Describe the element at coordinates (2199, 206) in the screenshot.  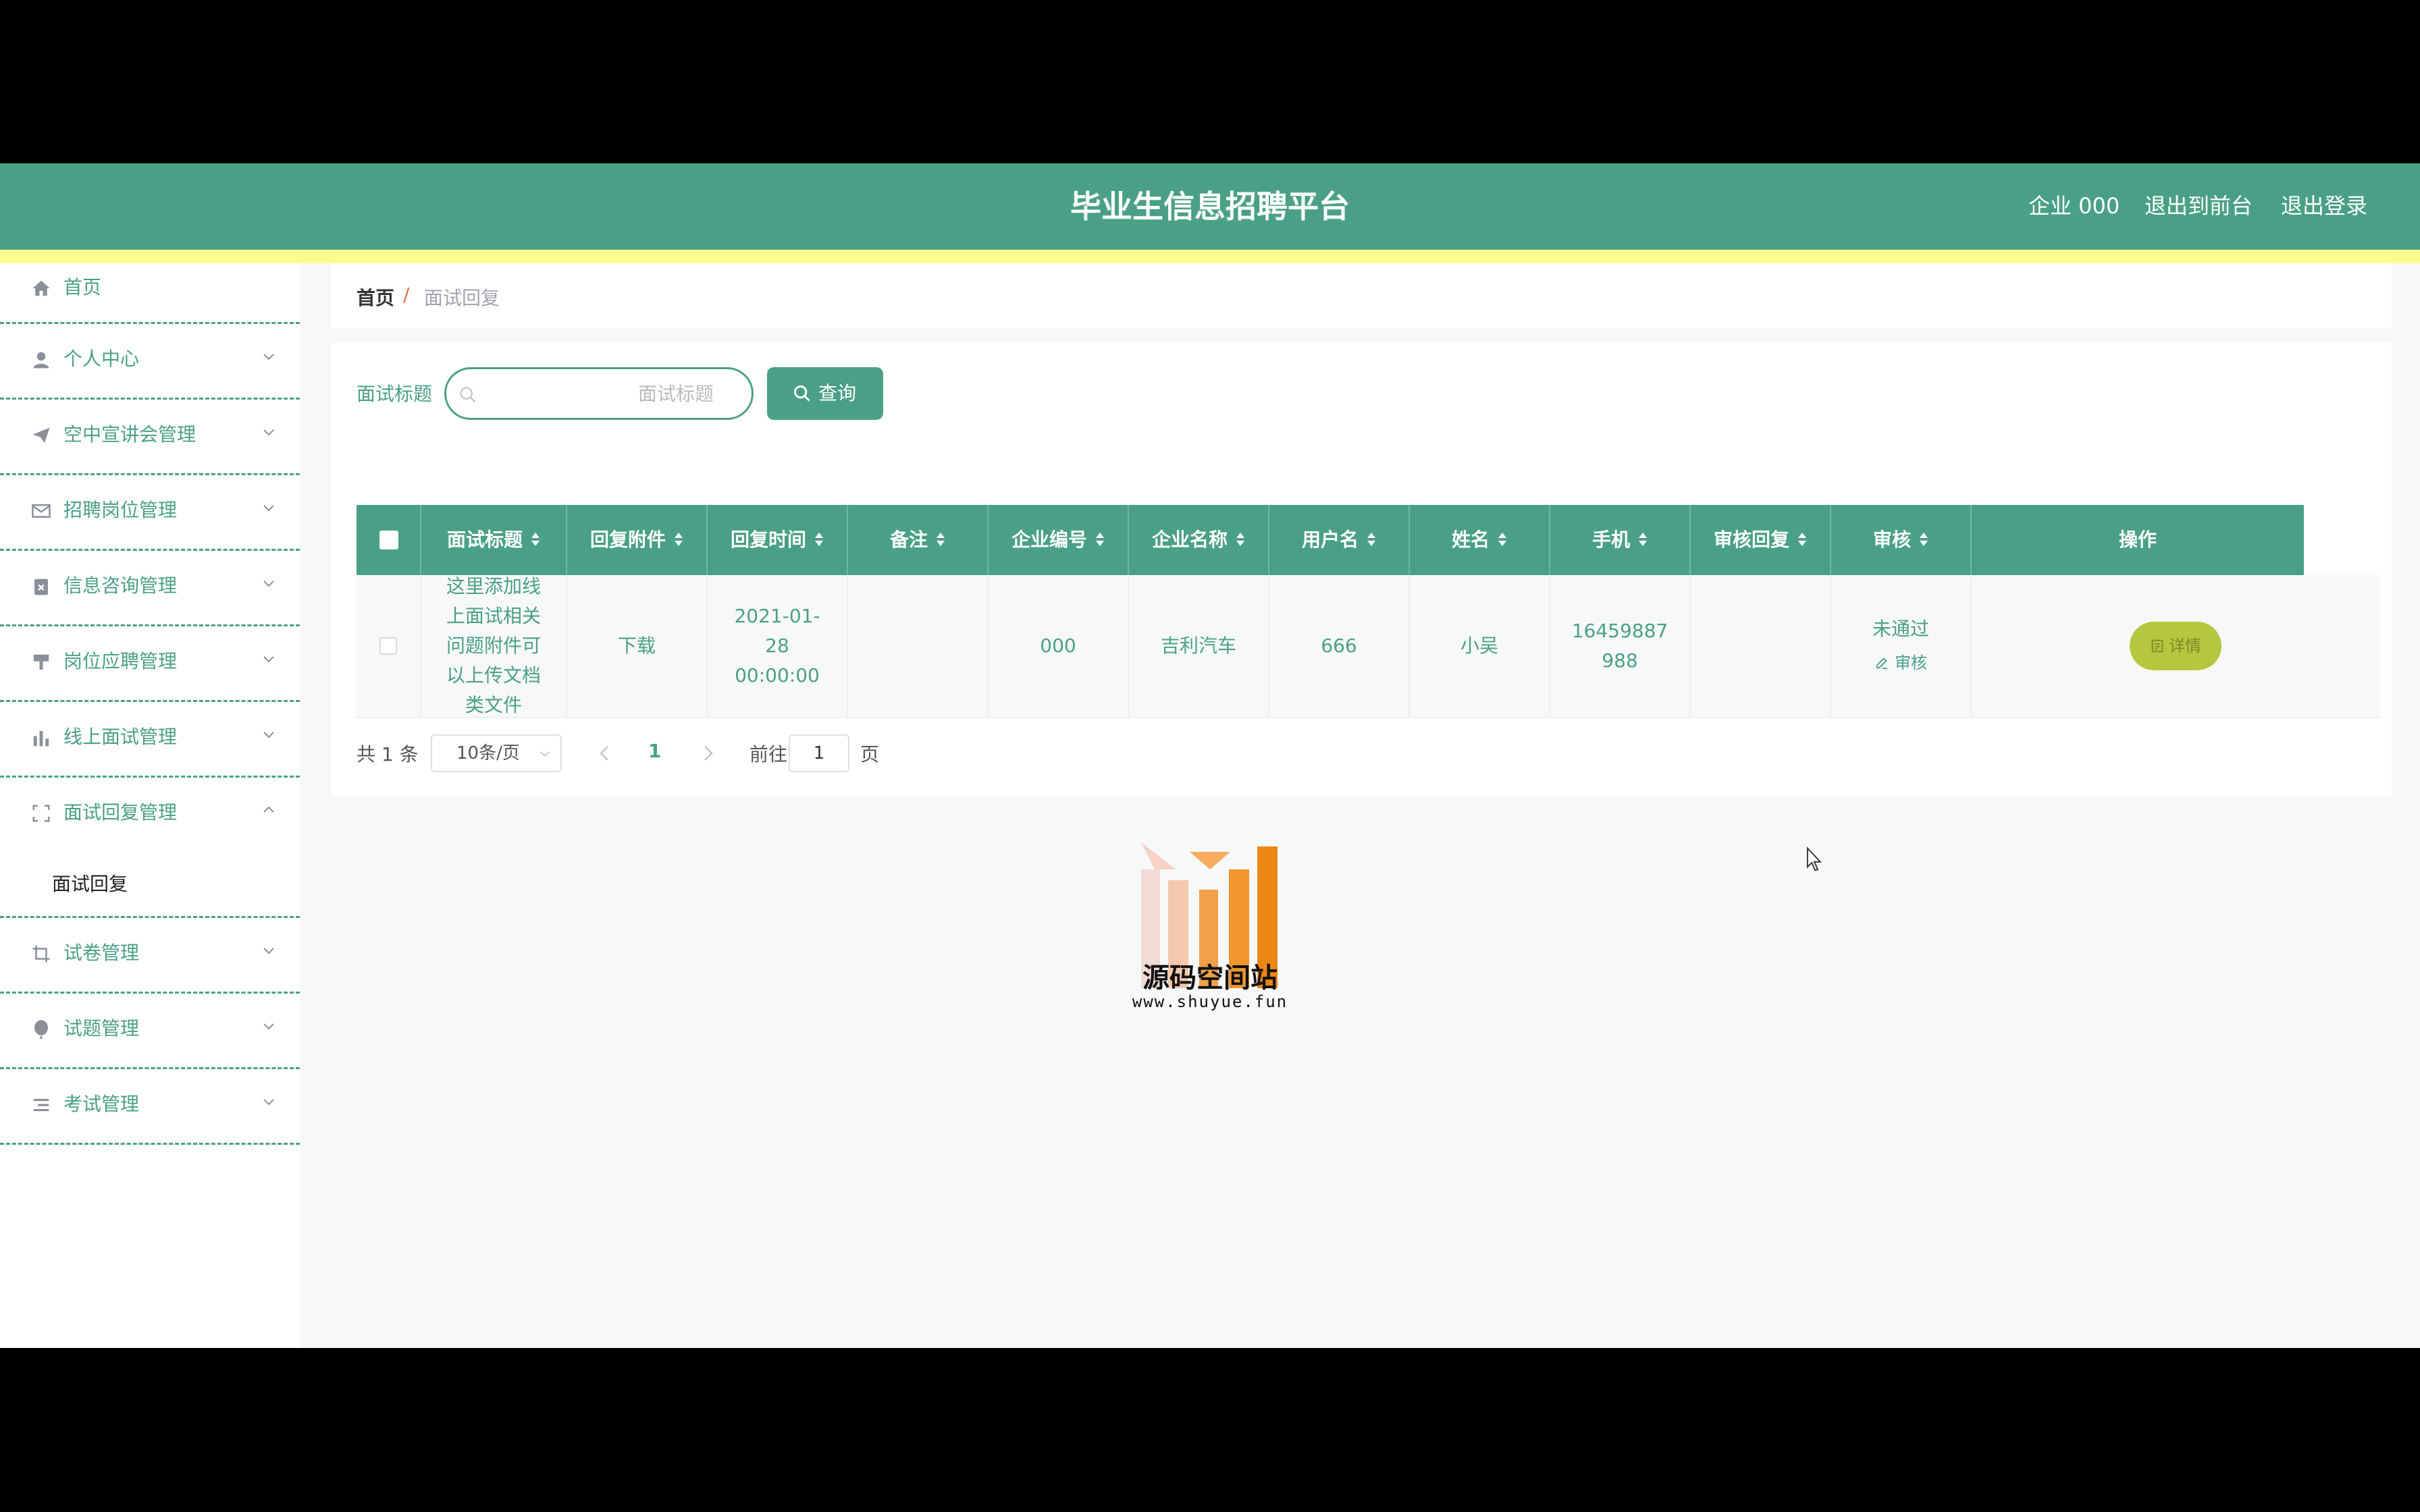
I see `back-to-front-link: 退出到前台` at that location.